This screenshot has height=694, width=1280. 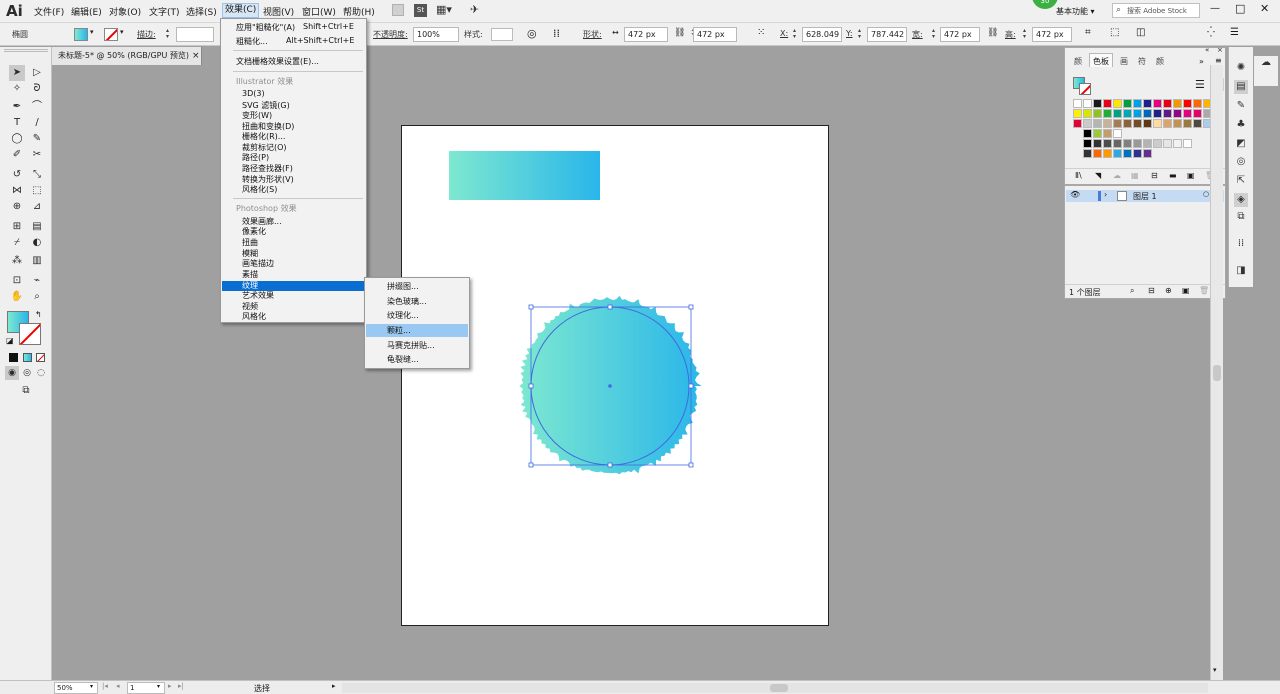 What do you see at coordinates (1114, 32) in the screenshot?
I see `isolate-icon: ⬚` at bounding box center [1114, 32].